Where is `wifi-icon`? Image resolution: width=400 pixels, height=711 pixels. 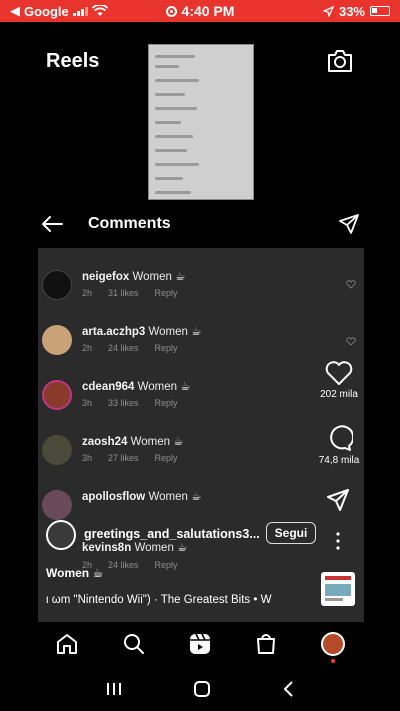
wifi-icon is located at coordinates (99, 10).